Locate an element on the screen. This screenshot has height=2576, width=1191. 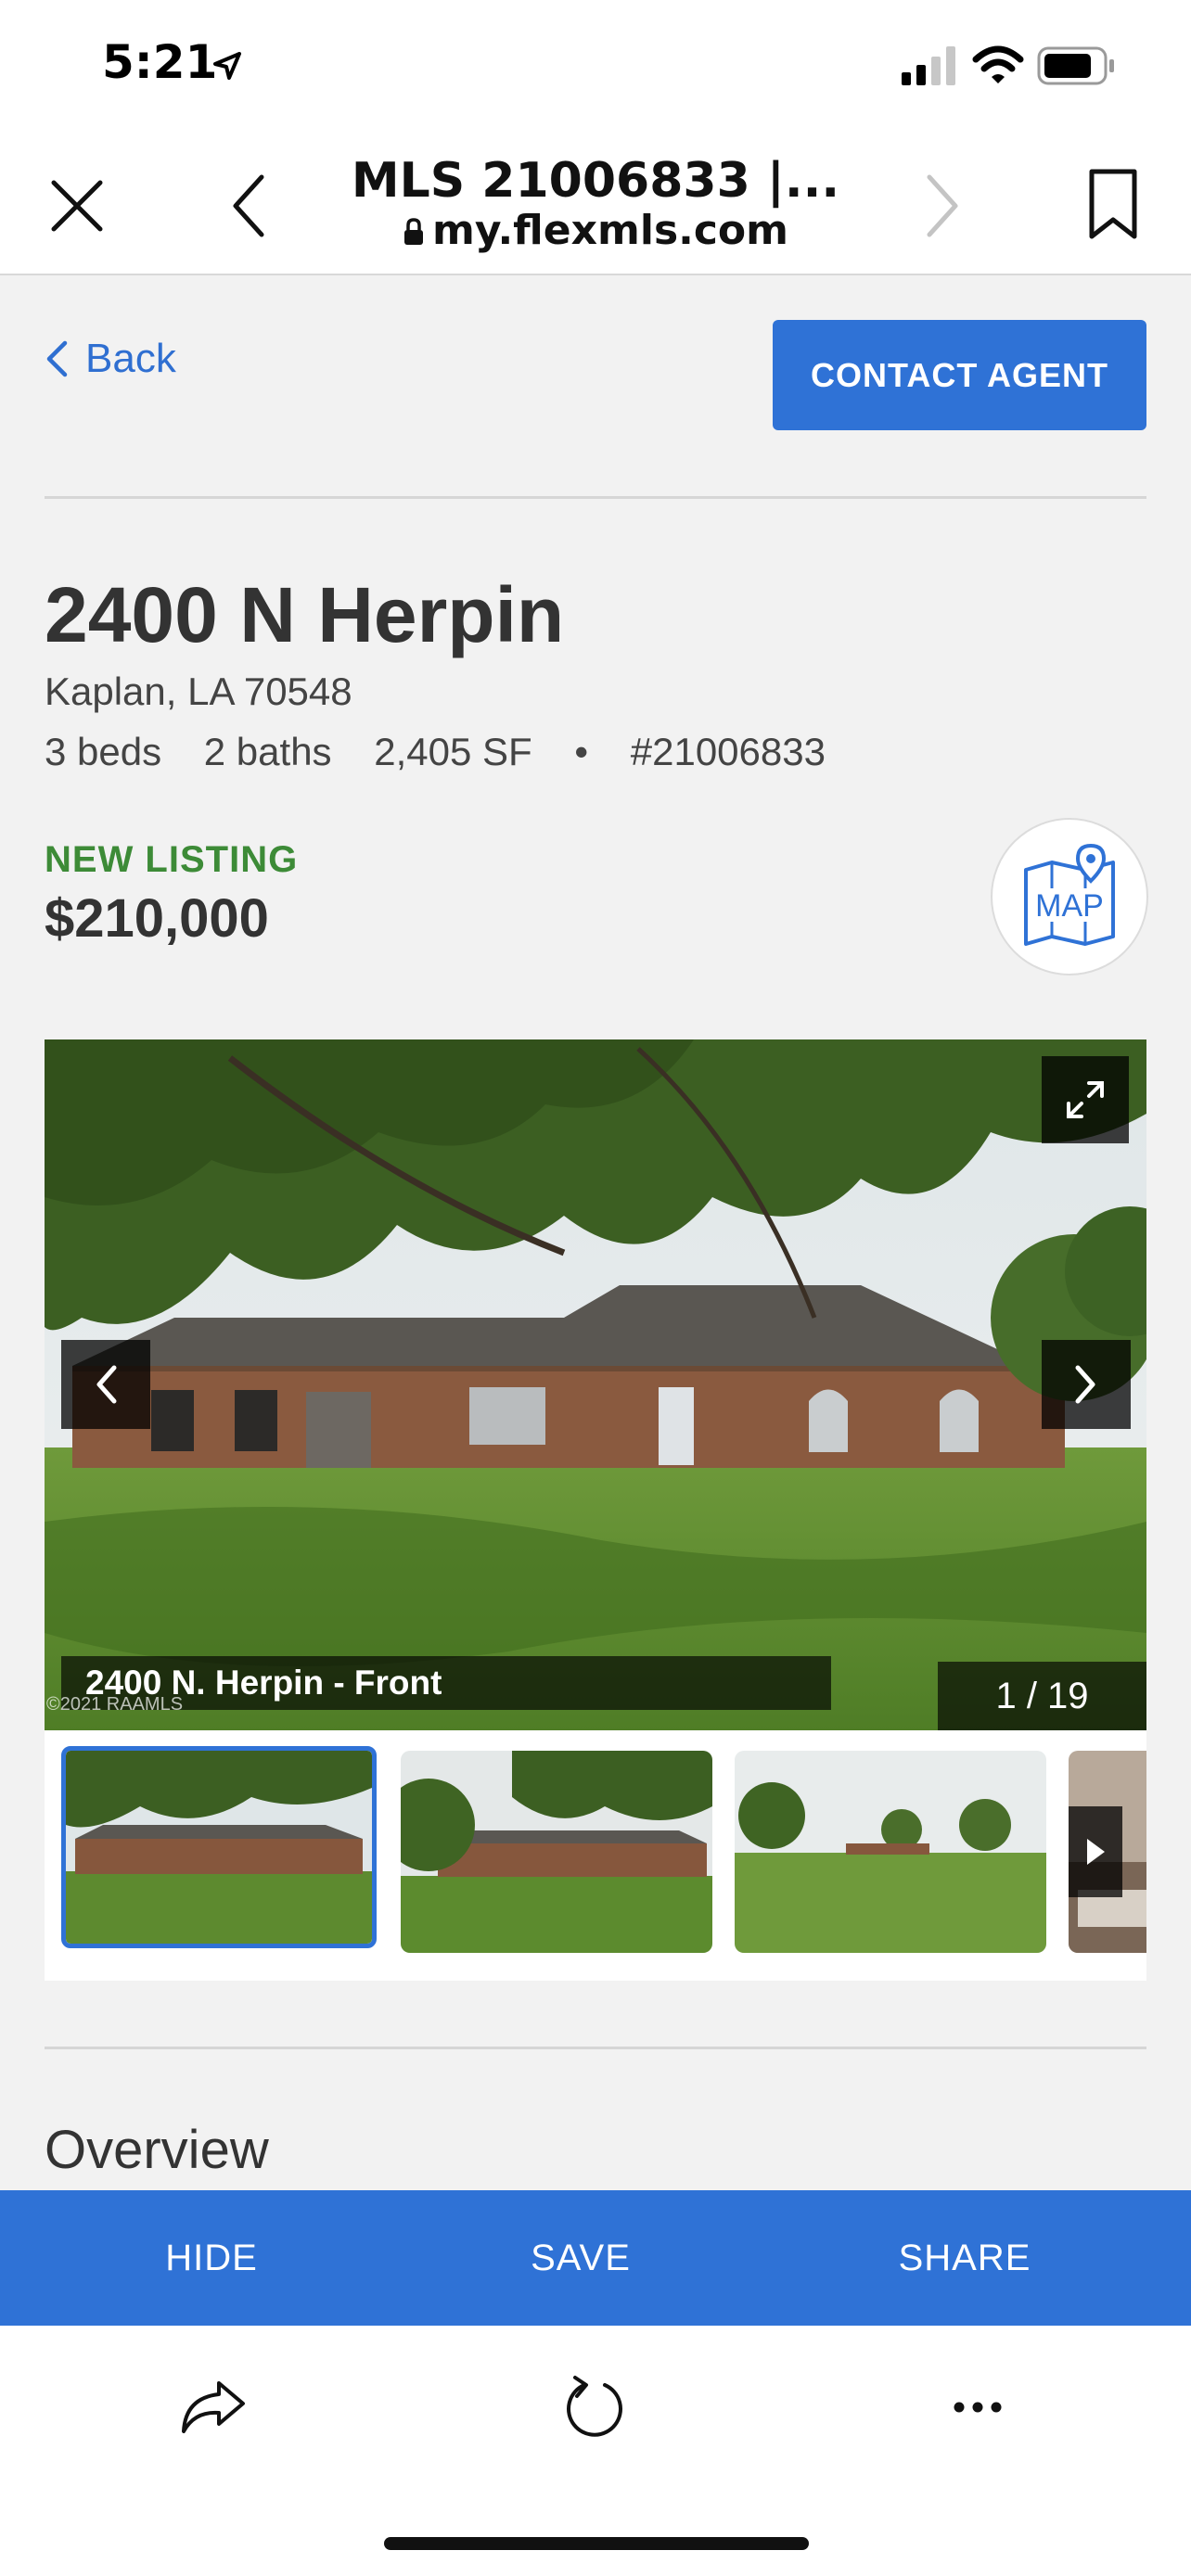
expand-icon is located at coordinates (1085, 1099).